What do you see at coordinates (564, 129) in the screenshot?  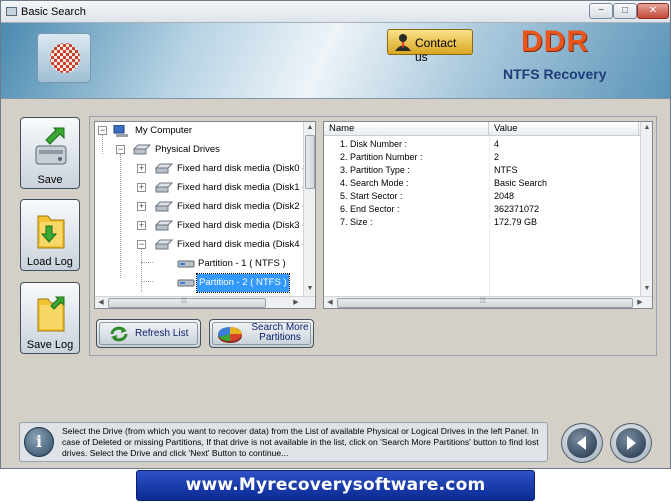 I see `column-header-value: Value` at bounding box center [564, 129].